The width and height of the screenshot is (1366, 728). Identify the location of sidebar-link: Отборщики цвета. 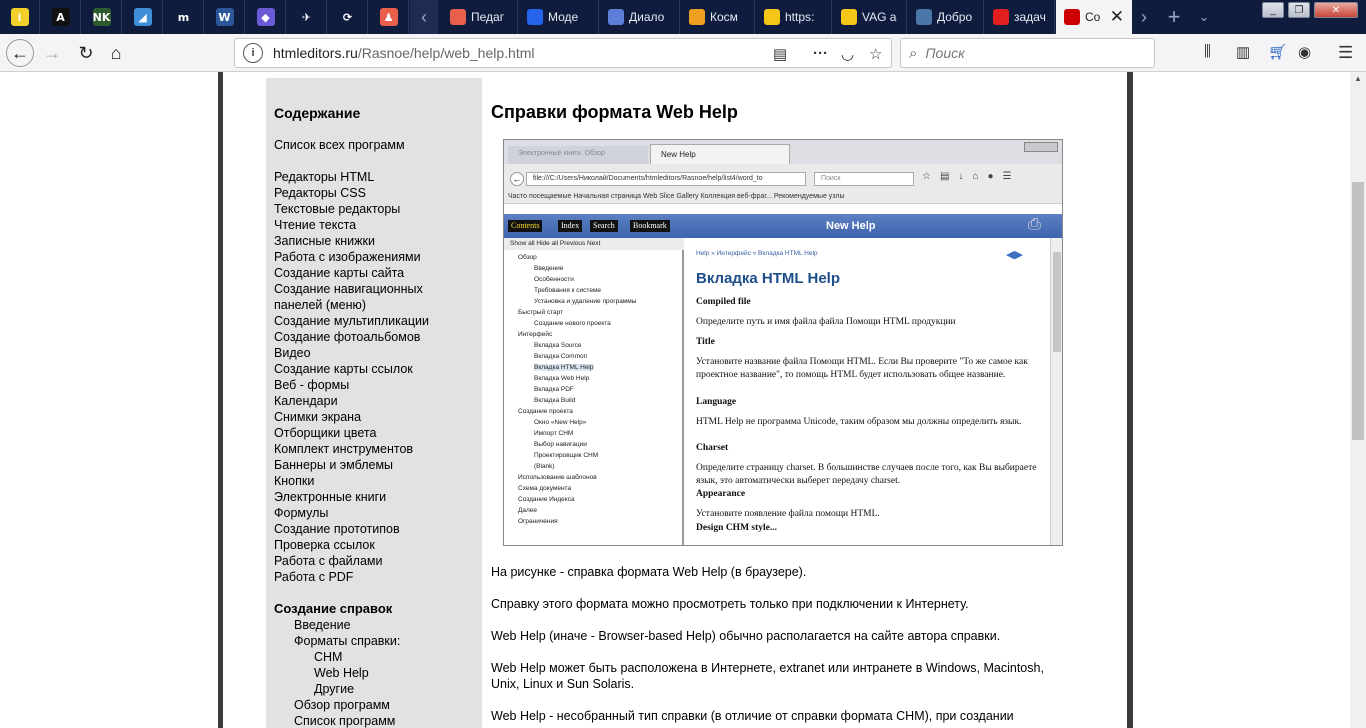
(325, 433).